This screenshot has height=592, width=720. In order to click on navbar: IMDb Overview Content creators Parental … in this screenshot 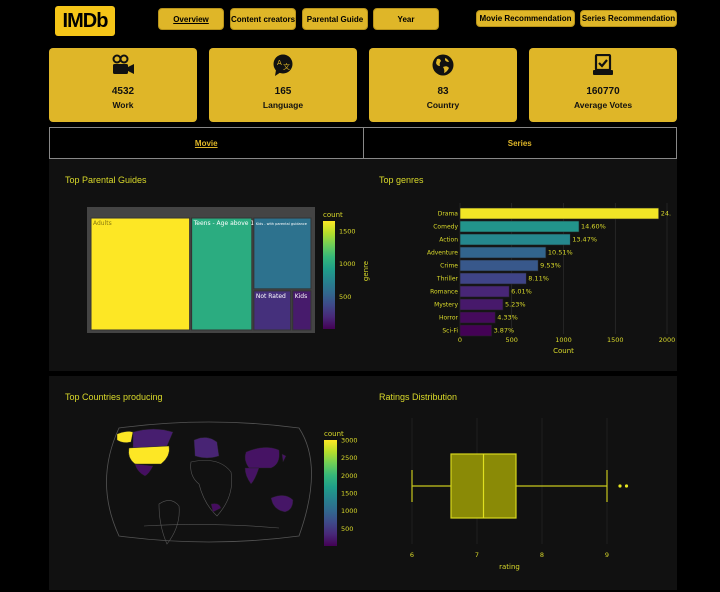, I will do `click(360, 21)`.